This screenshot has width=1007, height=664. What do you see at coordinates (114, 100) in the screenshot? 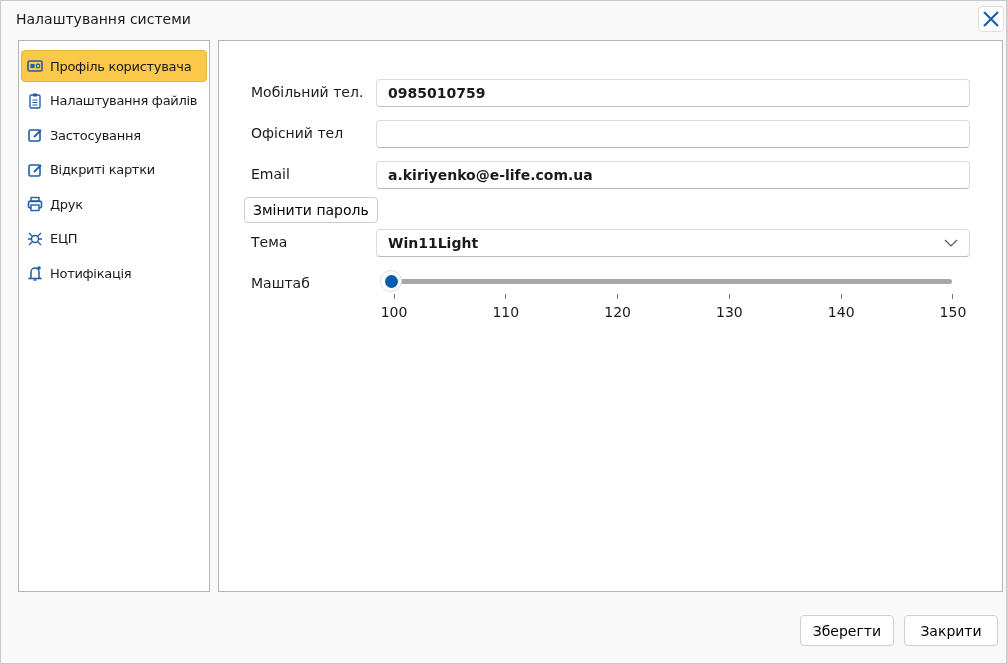
I see `sidebar-item: Налаштування файлів` at bounding box center [114, 100].